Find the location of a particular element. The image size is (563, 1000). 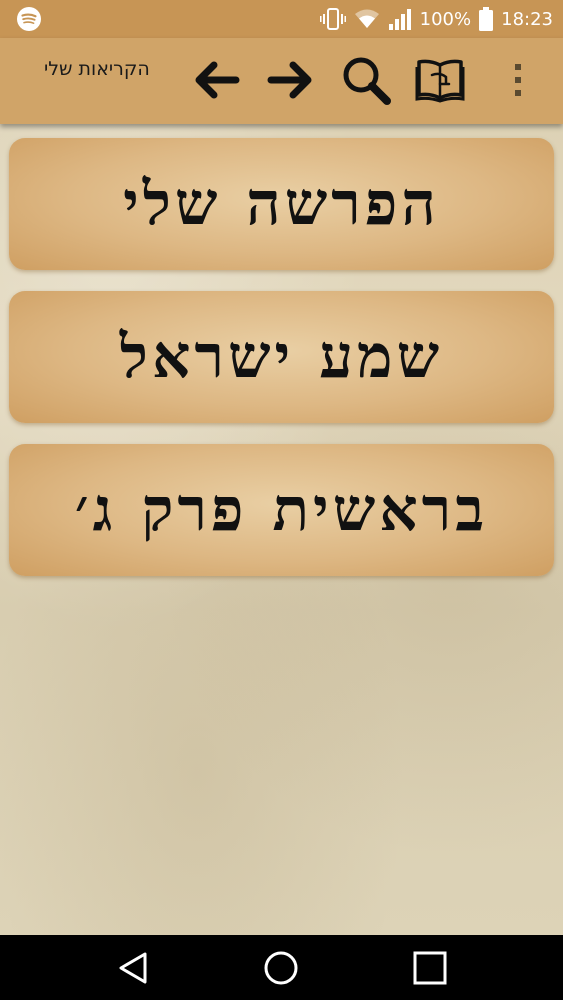

forward-button is located at coordinates (291, 80).